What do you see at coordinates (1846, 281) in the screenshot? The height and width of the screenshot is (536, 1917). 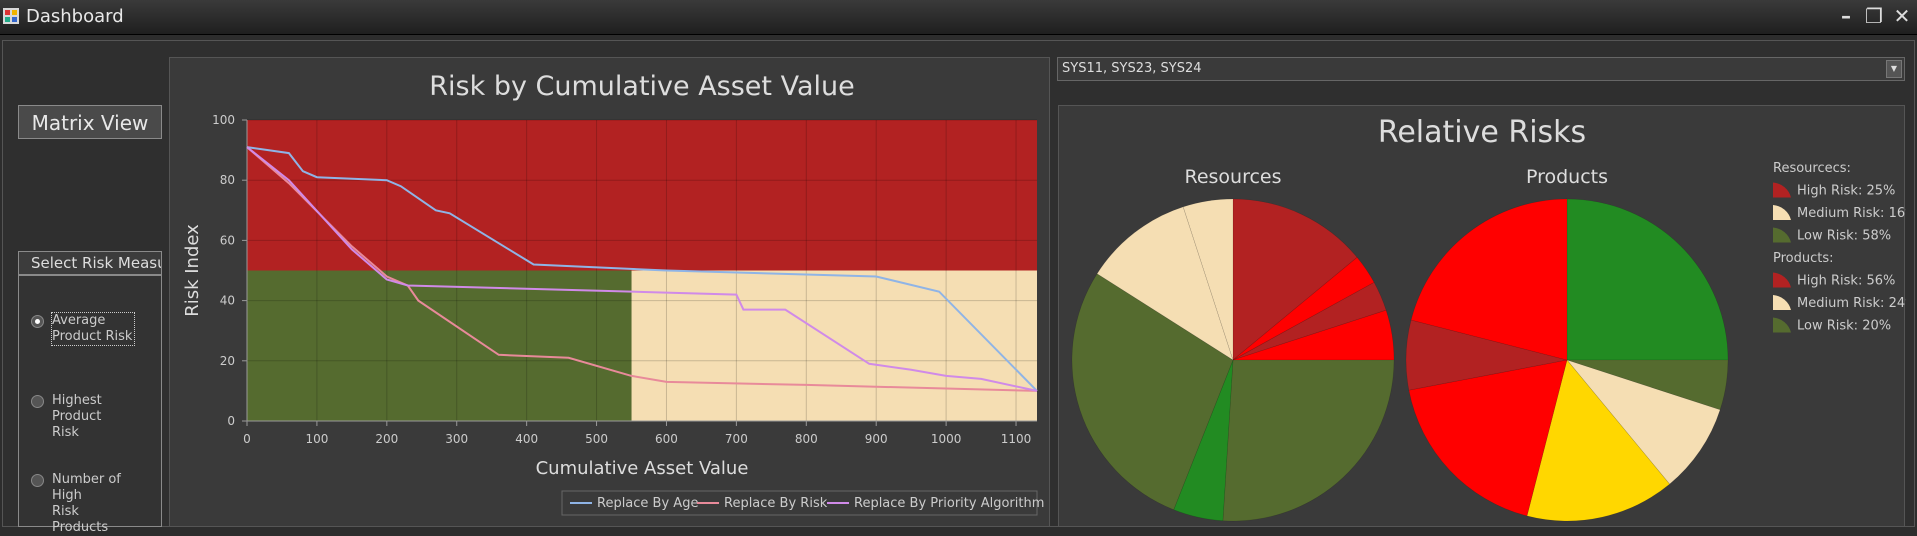 I see `legend-label: High Risk: 56%` at bounding box center [1846, 281].